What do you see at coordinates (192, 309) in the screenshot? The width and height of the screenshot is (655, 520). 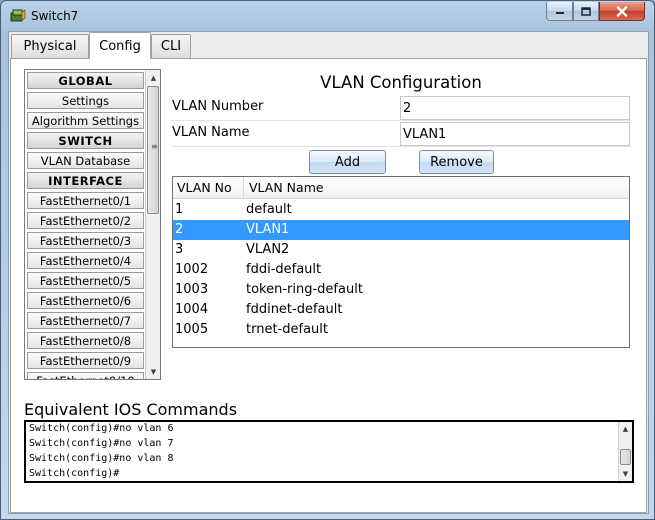 I see `cell-vlan-no: 1004` at bounding box center [192, 309].